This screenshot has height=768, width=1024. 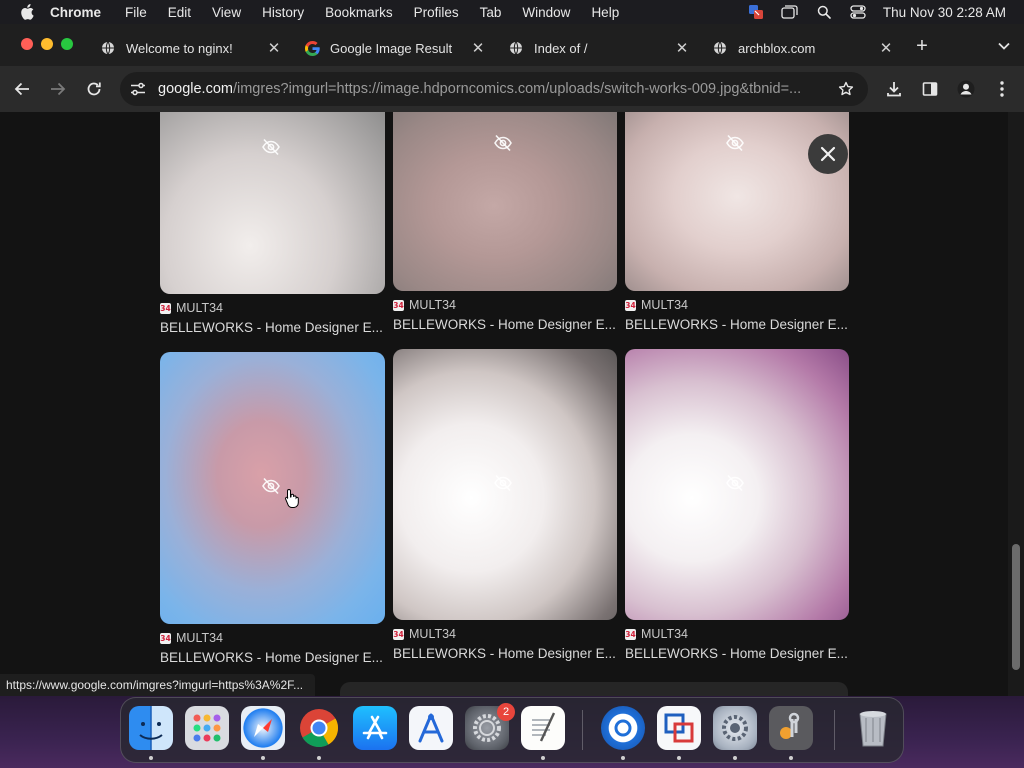 What do you see at coordinates (27, 44) in the screenshot?
I see `window-close-button` at bounding box center [27, 44].